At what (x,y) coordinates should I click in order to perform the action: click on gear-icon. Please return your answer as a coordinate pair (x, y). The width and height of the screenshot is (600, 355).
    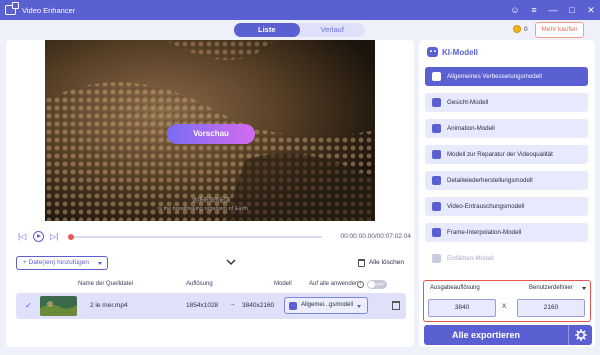
    Looking at the image, I should click on (581, 335).